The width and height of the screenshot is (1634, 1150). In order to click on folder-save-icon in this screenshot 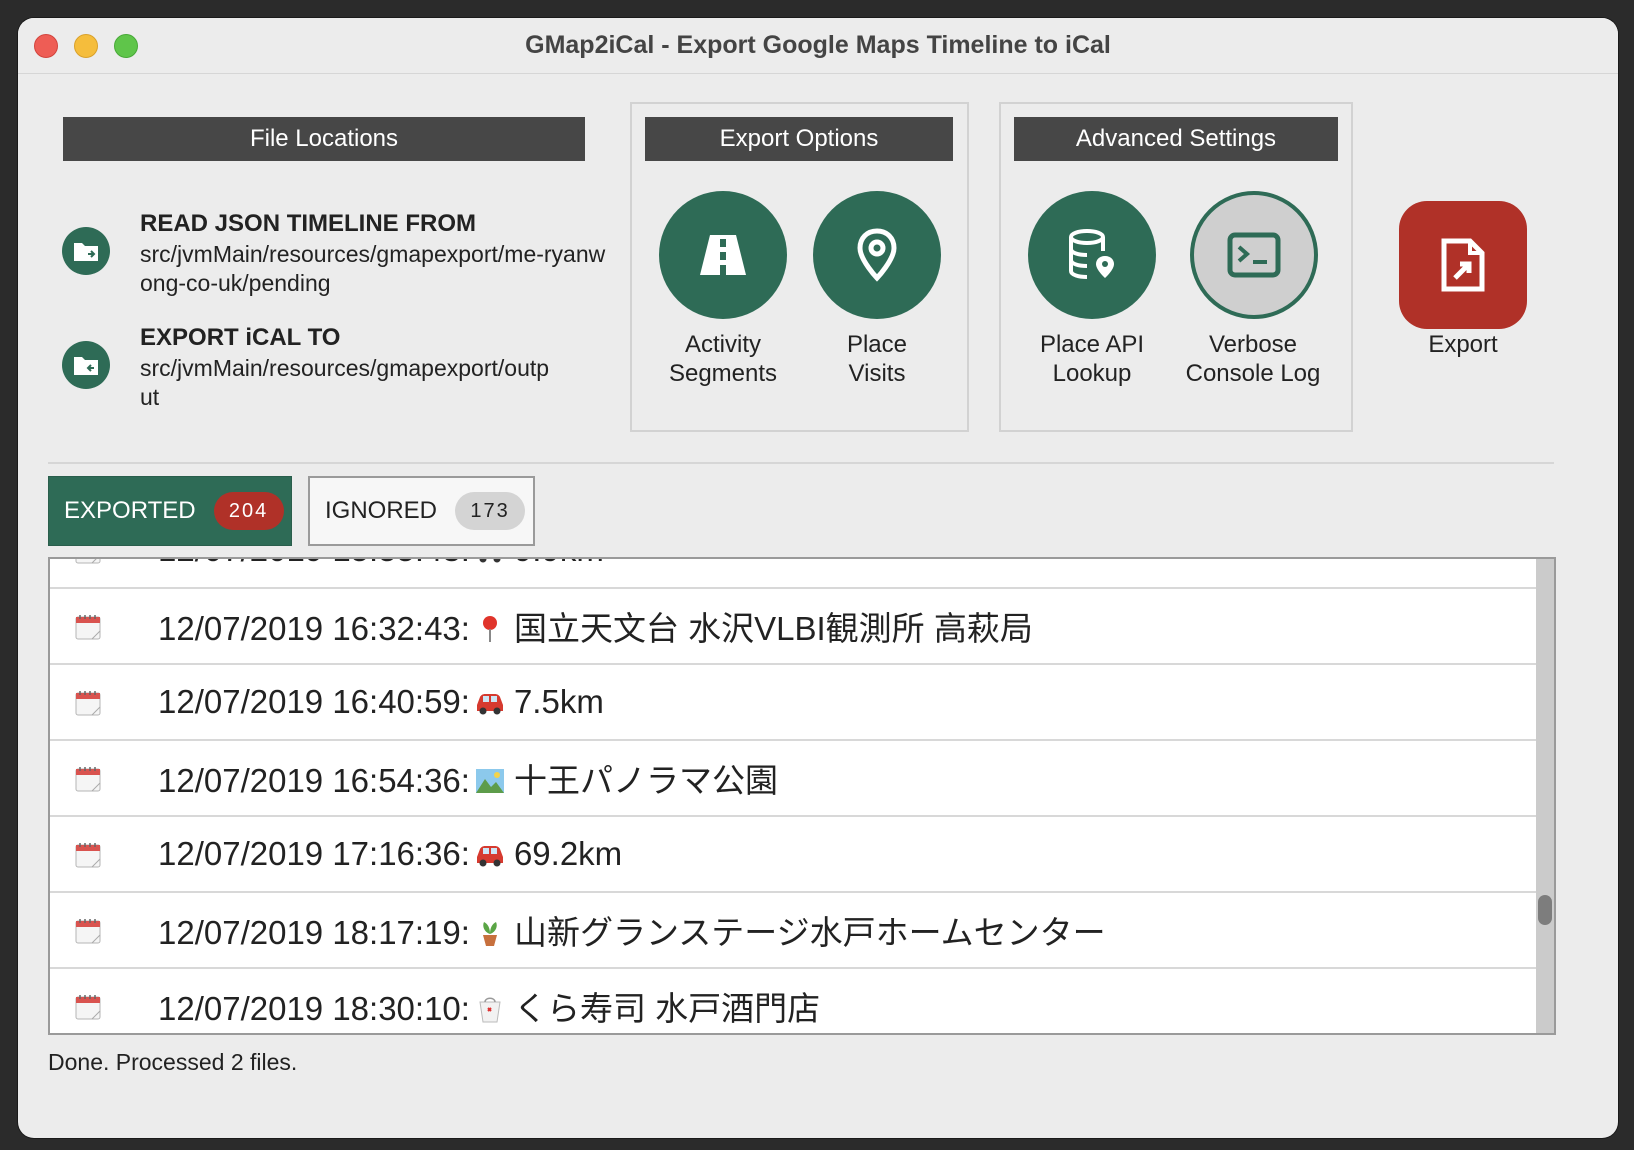, I will do `click(86, 365)`.